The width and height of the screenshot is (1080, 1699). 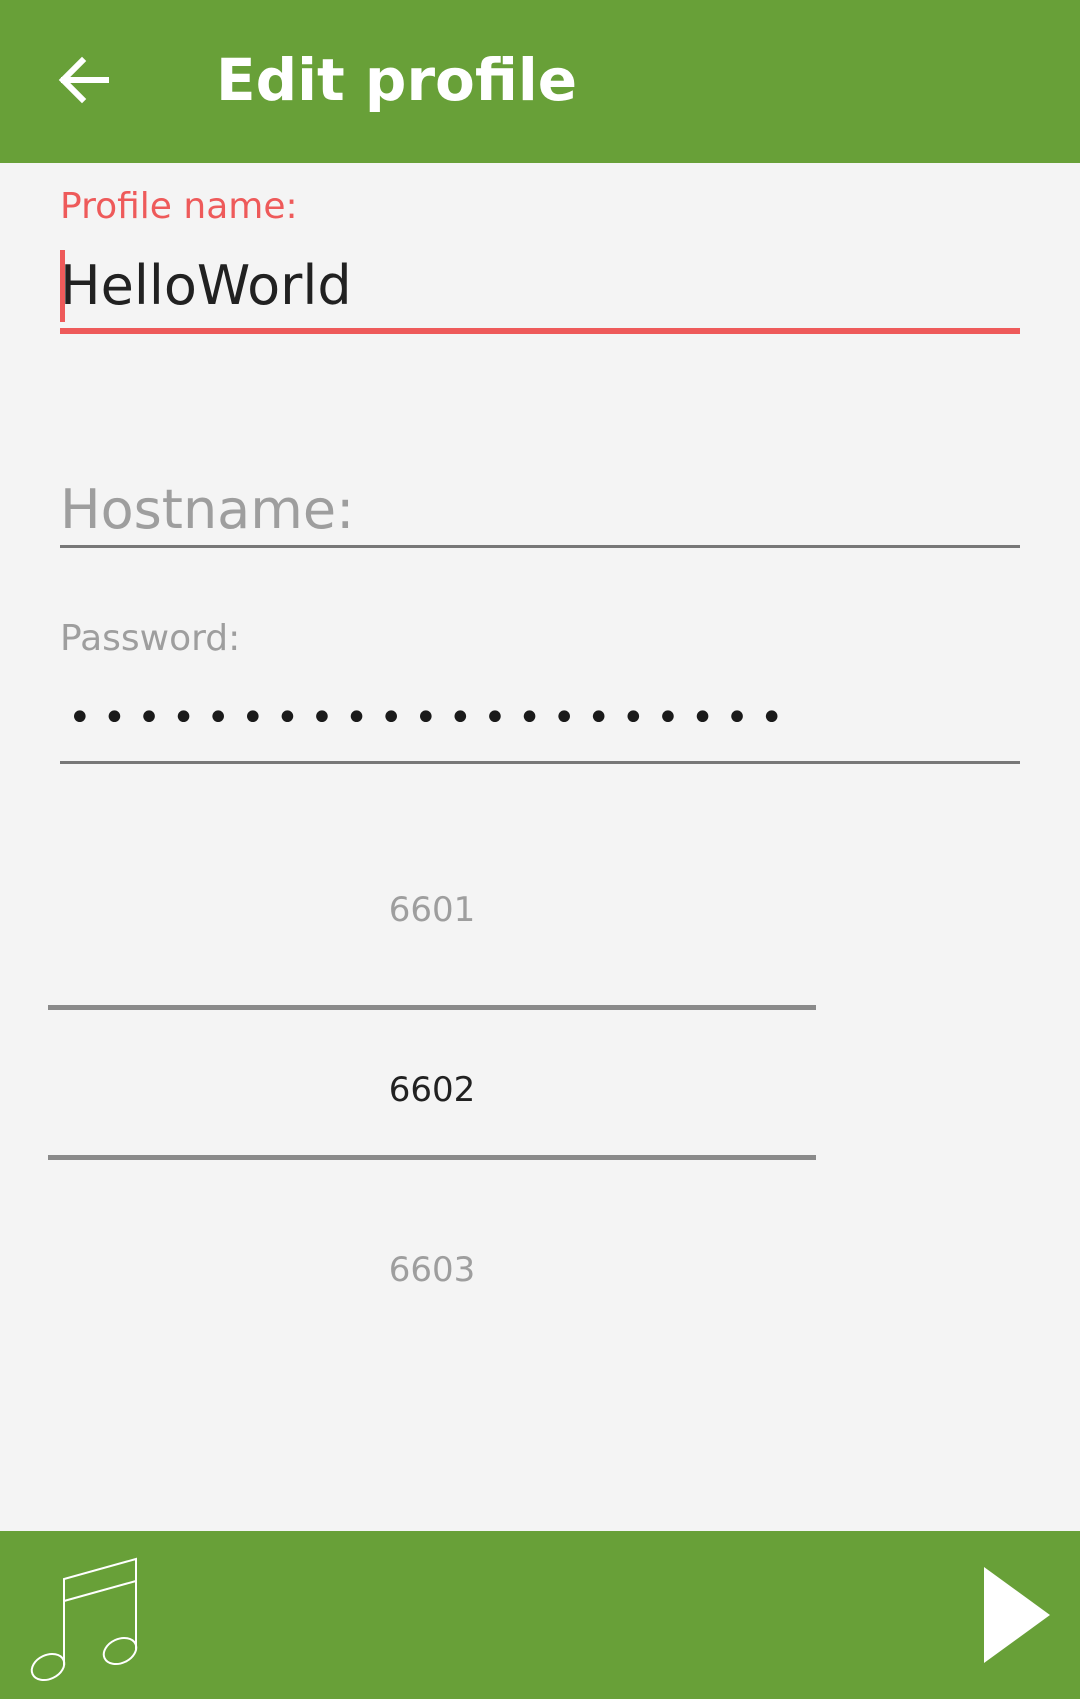 What do you see at coordinates (150, 638) in the screenshot?
I see `password-label: Password:` at bounding box center [150, 638].